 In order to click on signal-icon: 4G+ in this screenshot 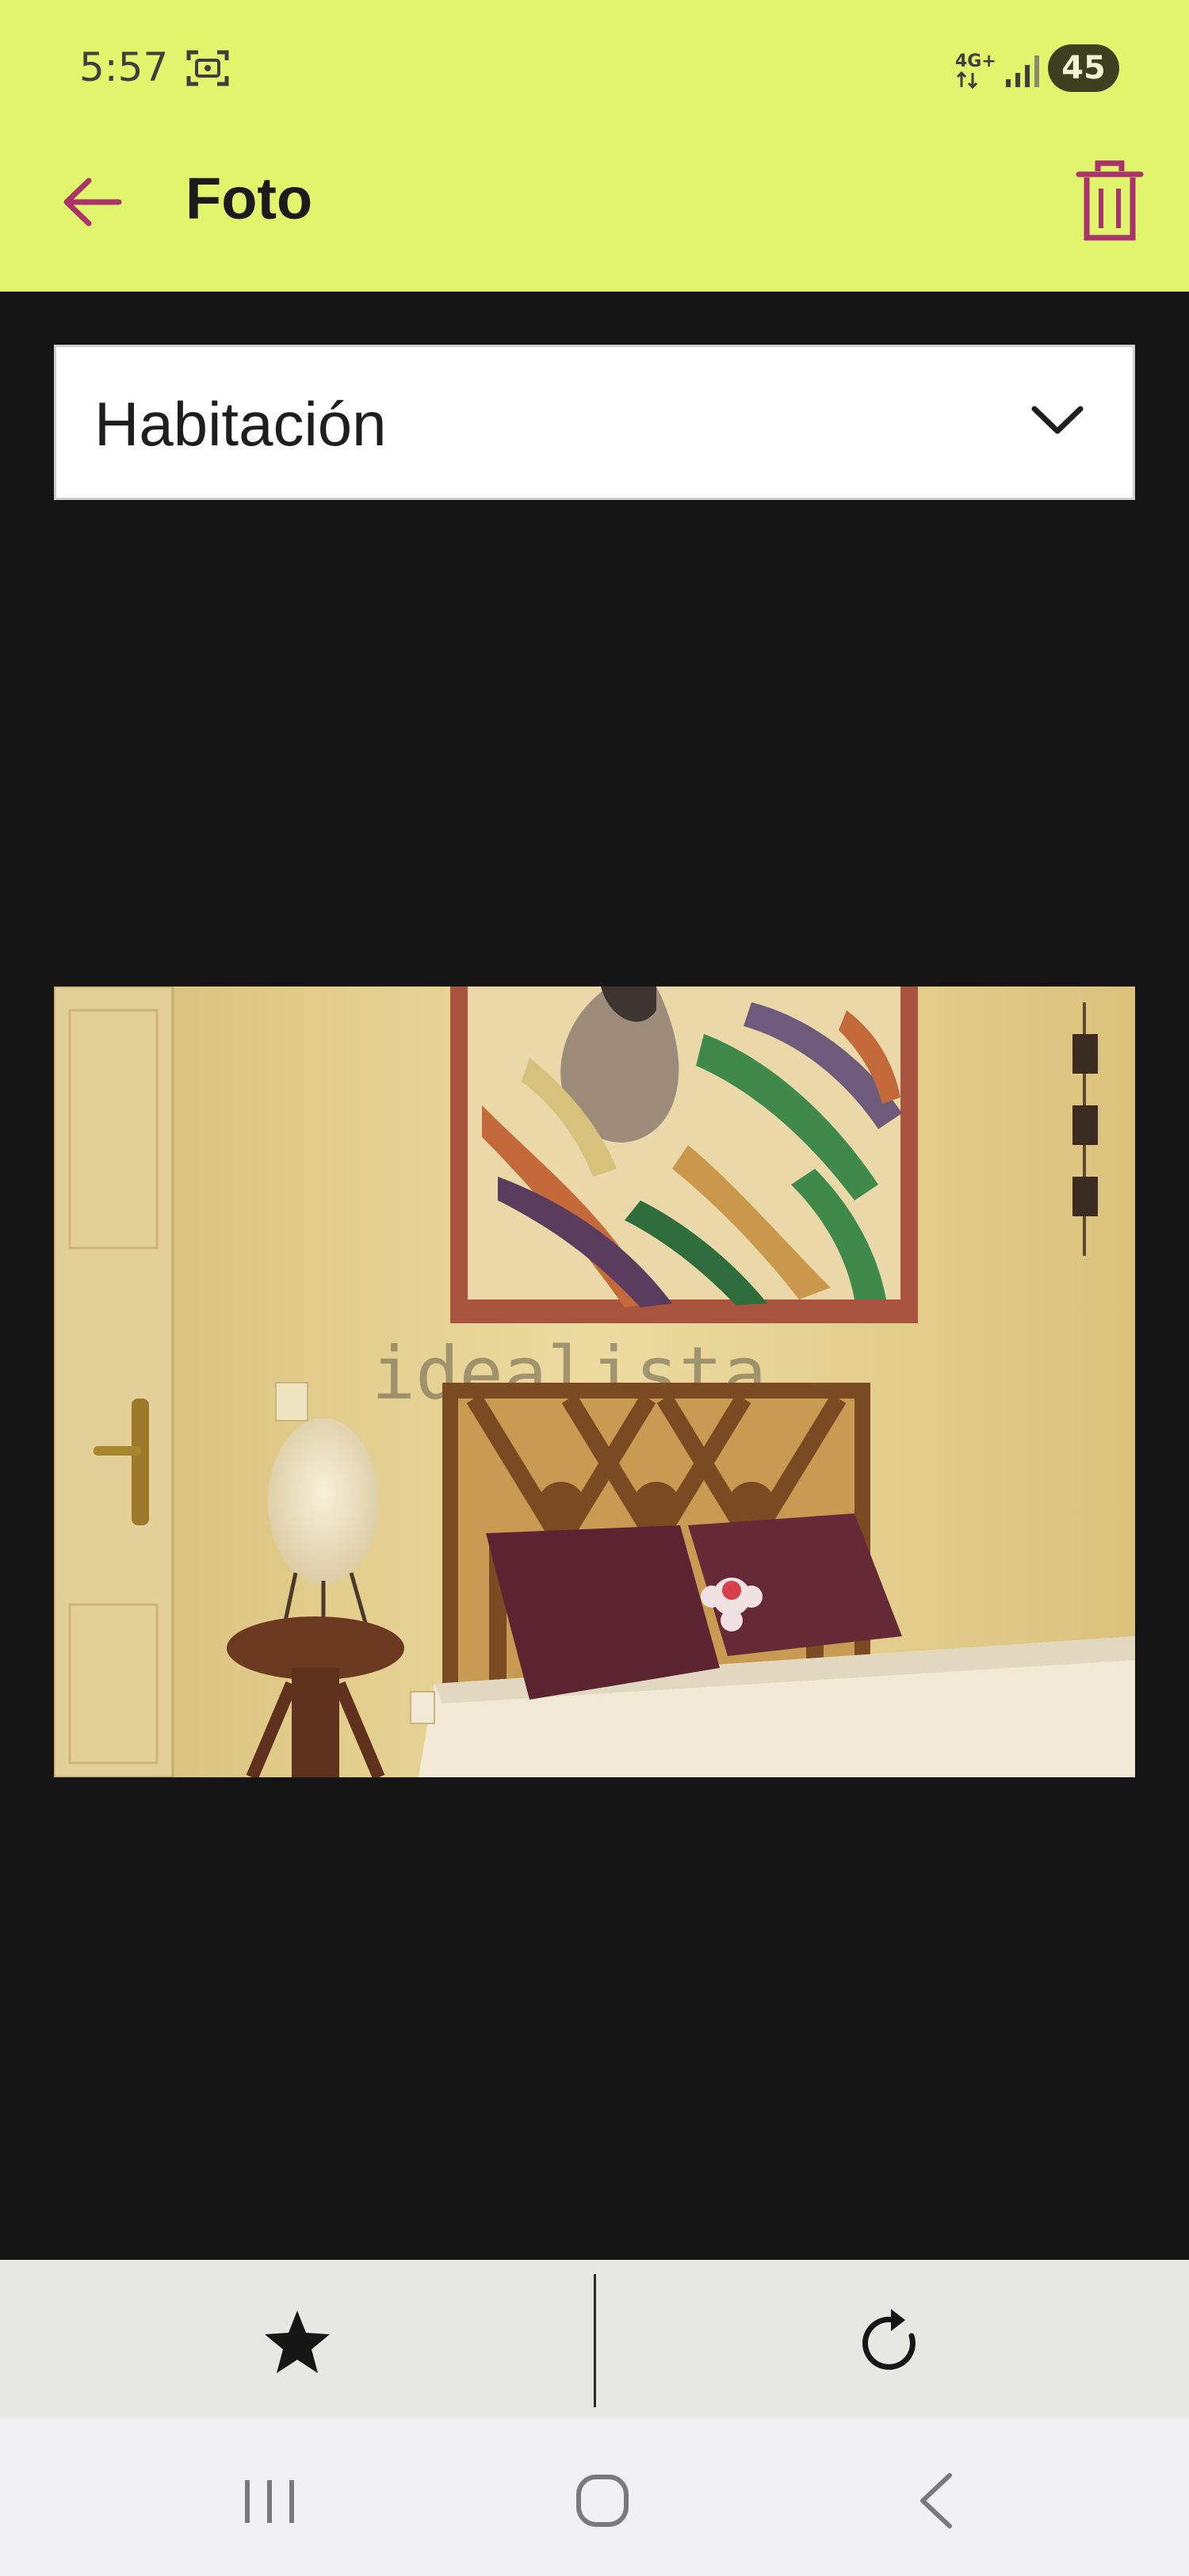, I will do `click(997, 71)`.